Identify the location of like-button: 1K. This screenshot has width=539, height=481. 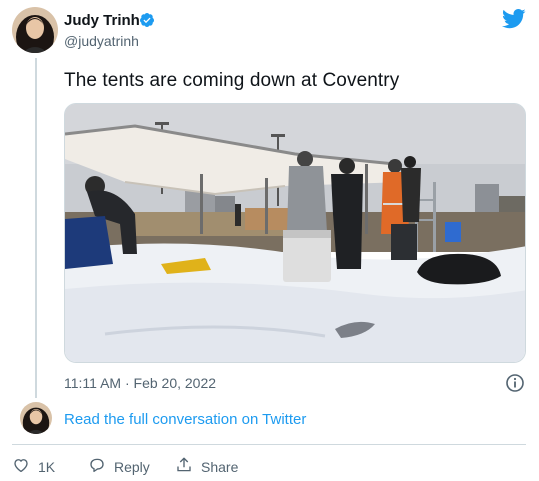
(33, 466).